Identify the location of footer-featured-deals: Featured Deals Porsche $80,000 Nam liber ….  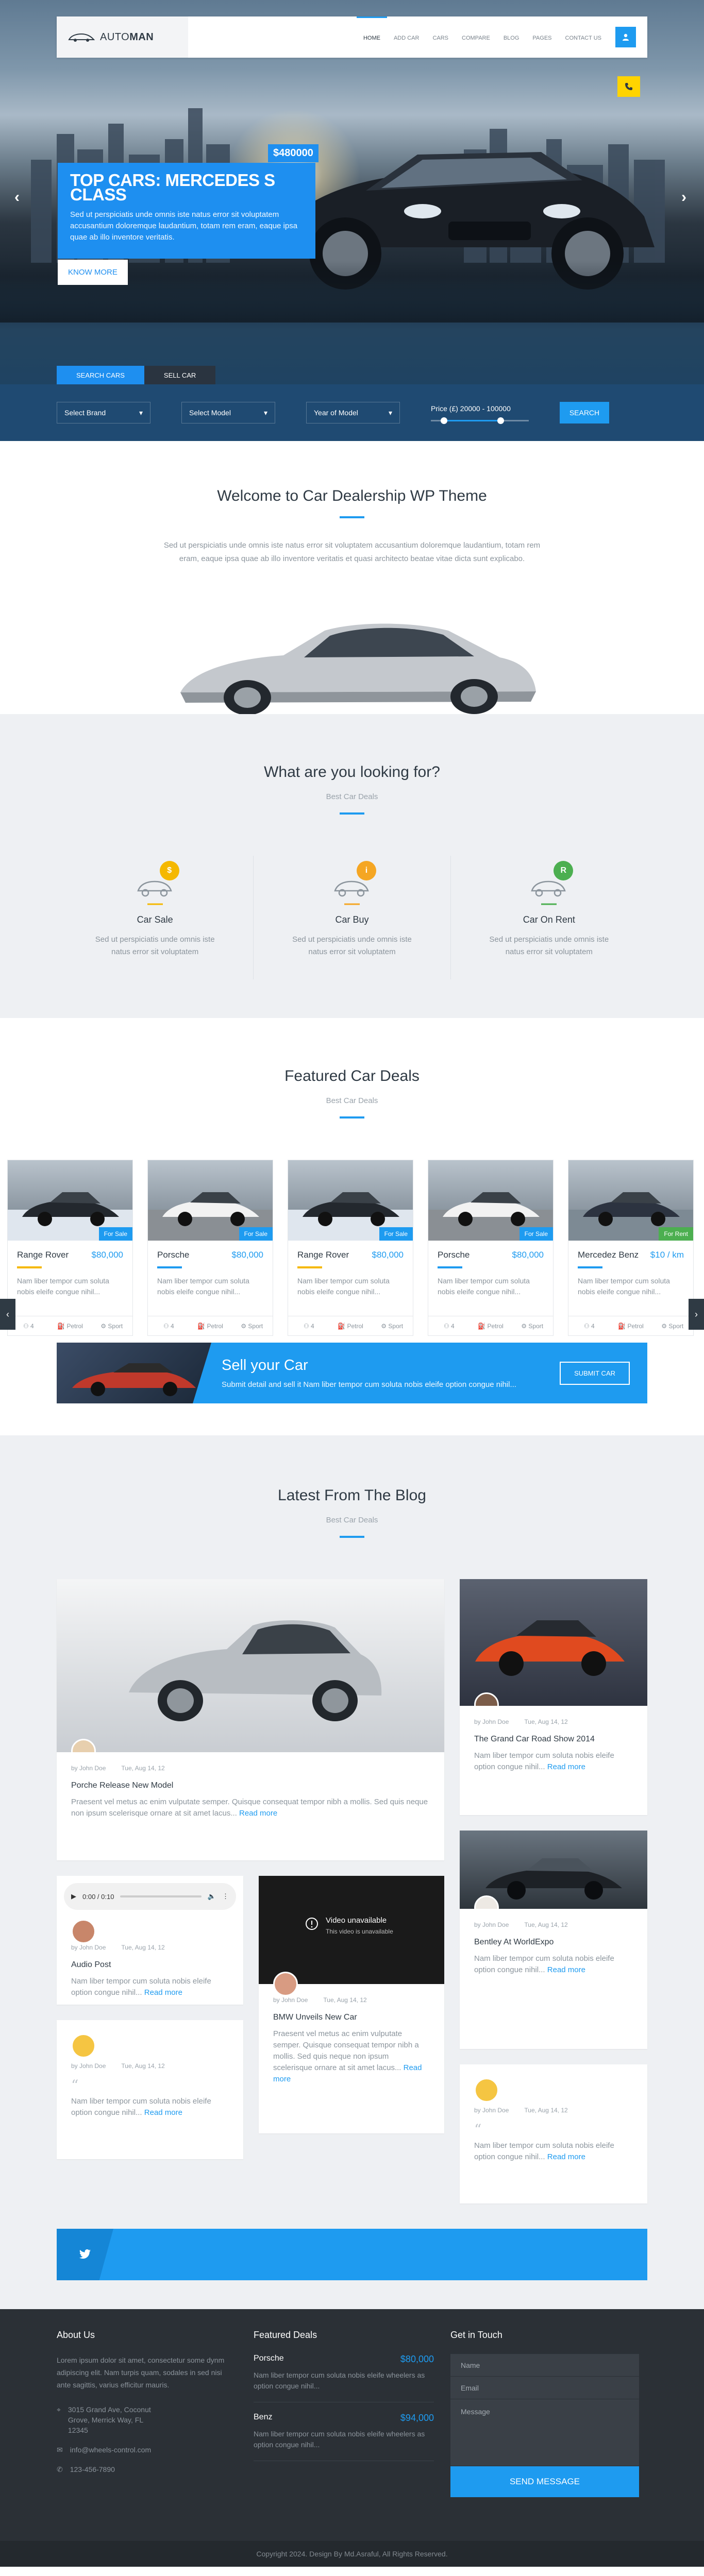
(352, 2413).